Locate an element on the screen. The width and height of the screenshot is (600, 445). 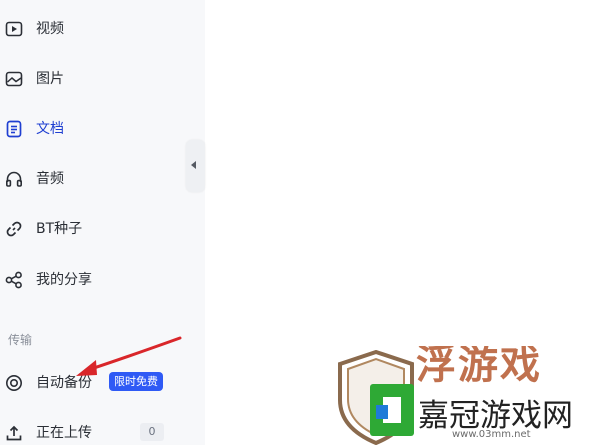
link-icon is located at coordinates (14, 229).